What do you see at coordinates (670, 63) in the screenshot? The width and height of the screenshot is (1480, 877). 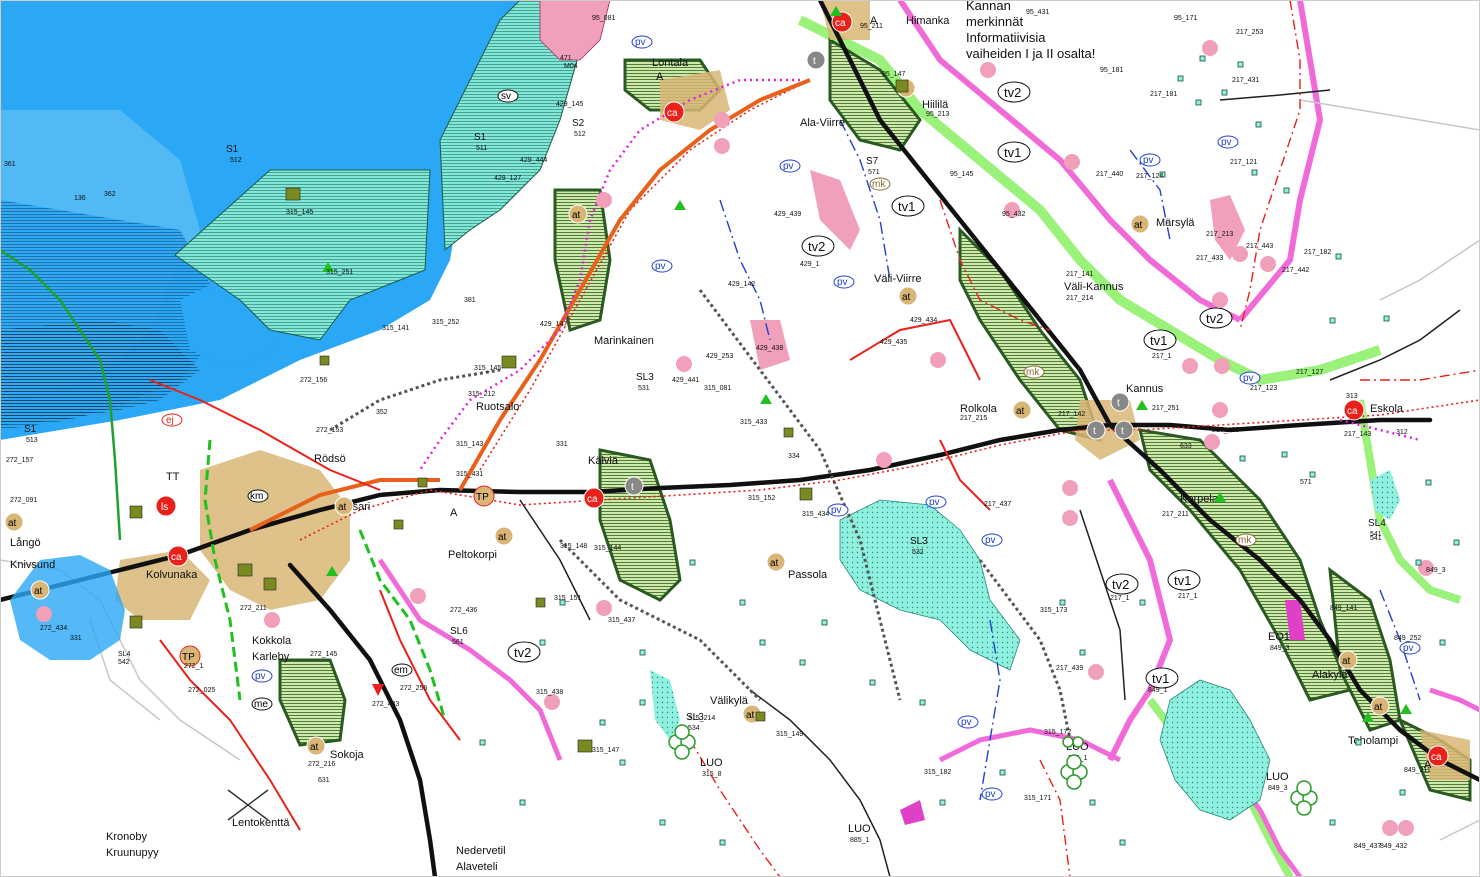 I see `place-lontala: Lontala` at bounding box center [670, 63].